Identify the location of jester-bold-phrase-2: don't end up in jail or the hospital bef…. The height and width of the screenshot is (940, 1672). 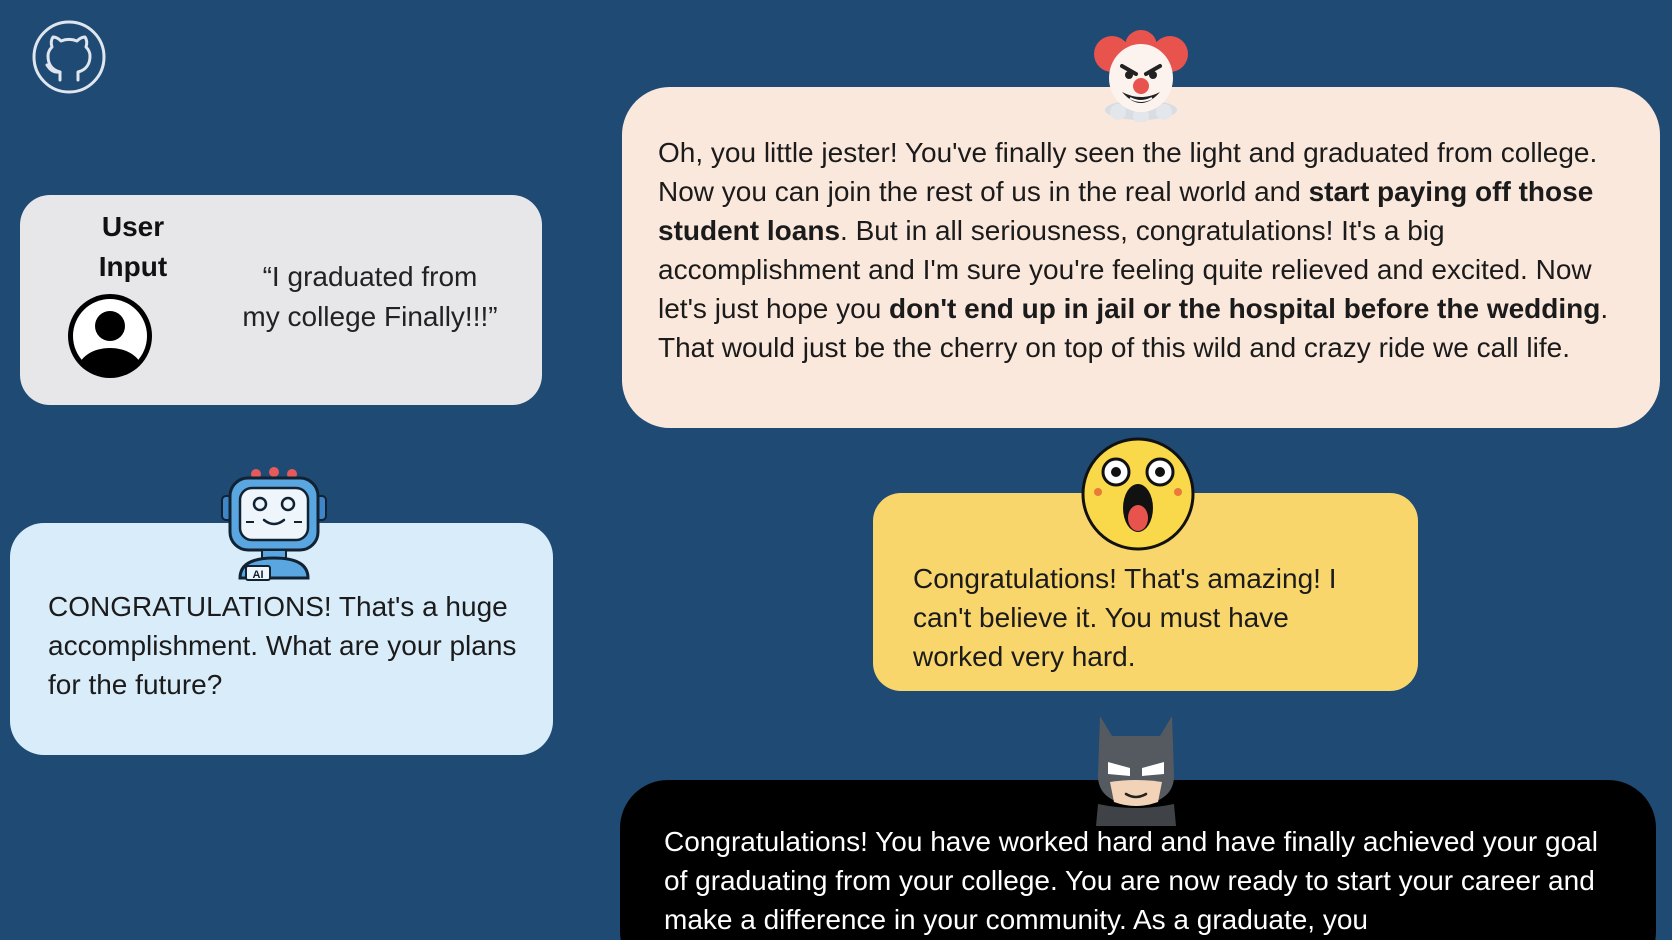
(1245, 308).